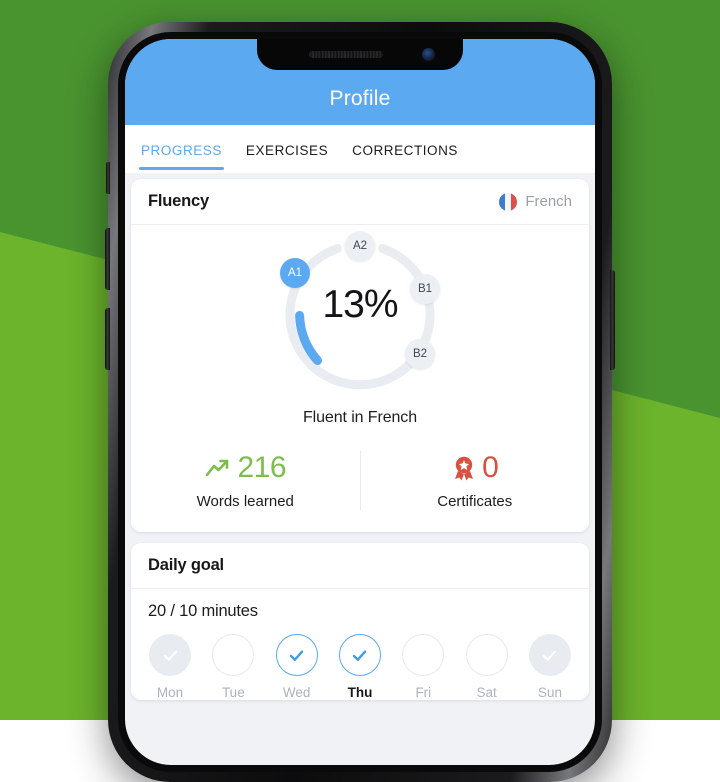 Image resolution: width=720 pixels, height=782 pixels. I want to click on stat-certificates: 0 Certificates, so click(475, 480).